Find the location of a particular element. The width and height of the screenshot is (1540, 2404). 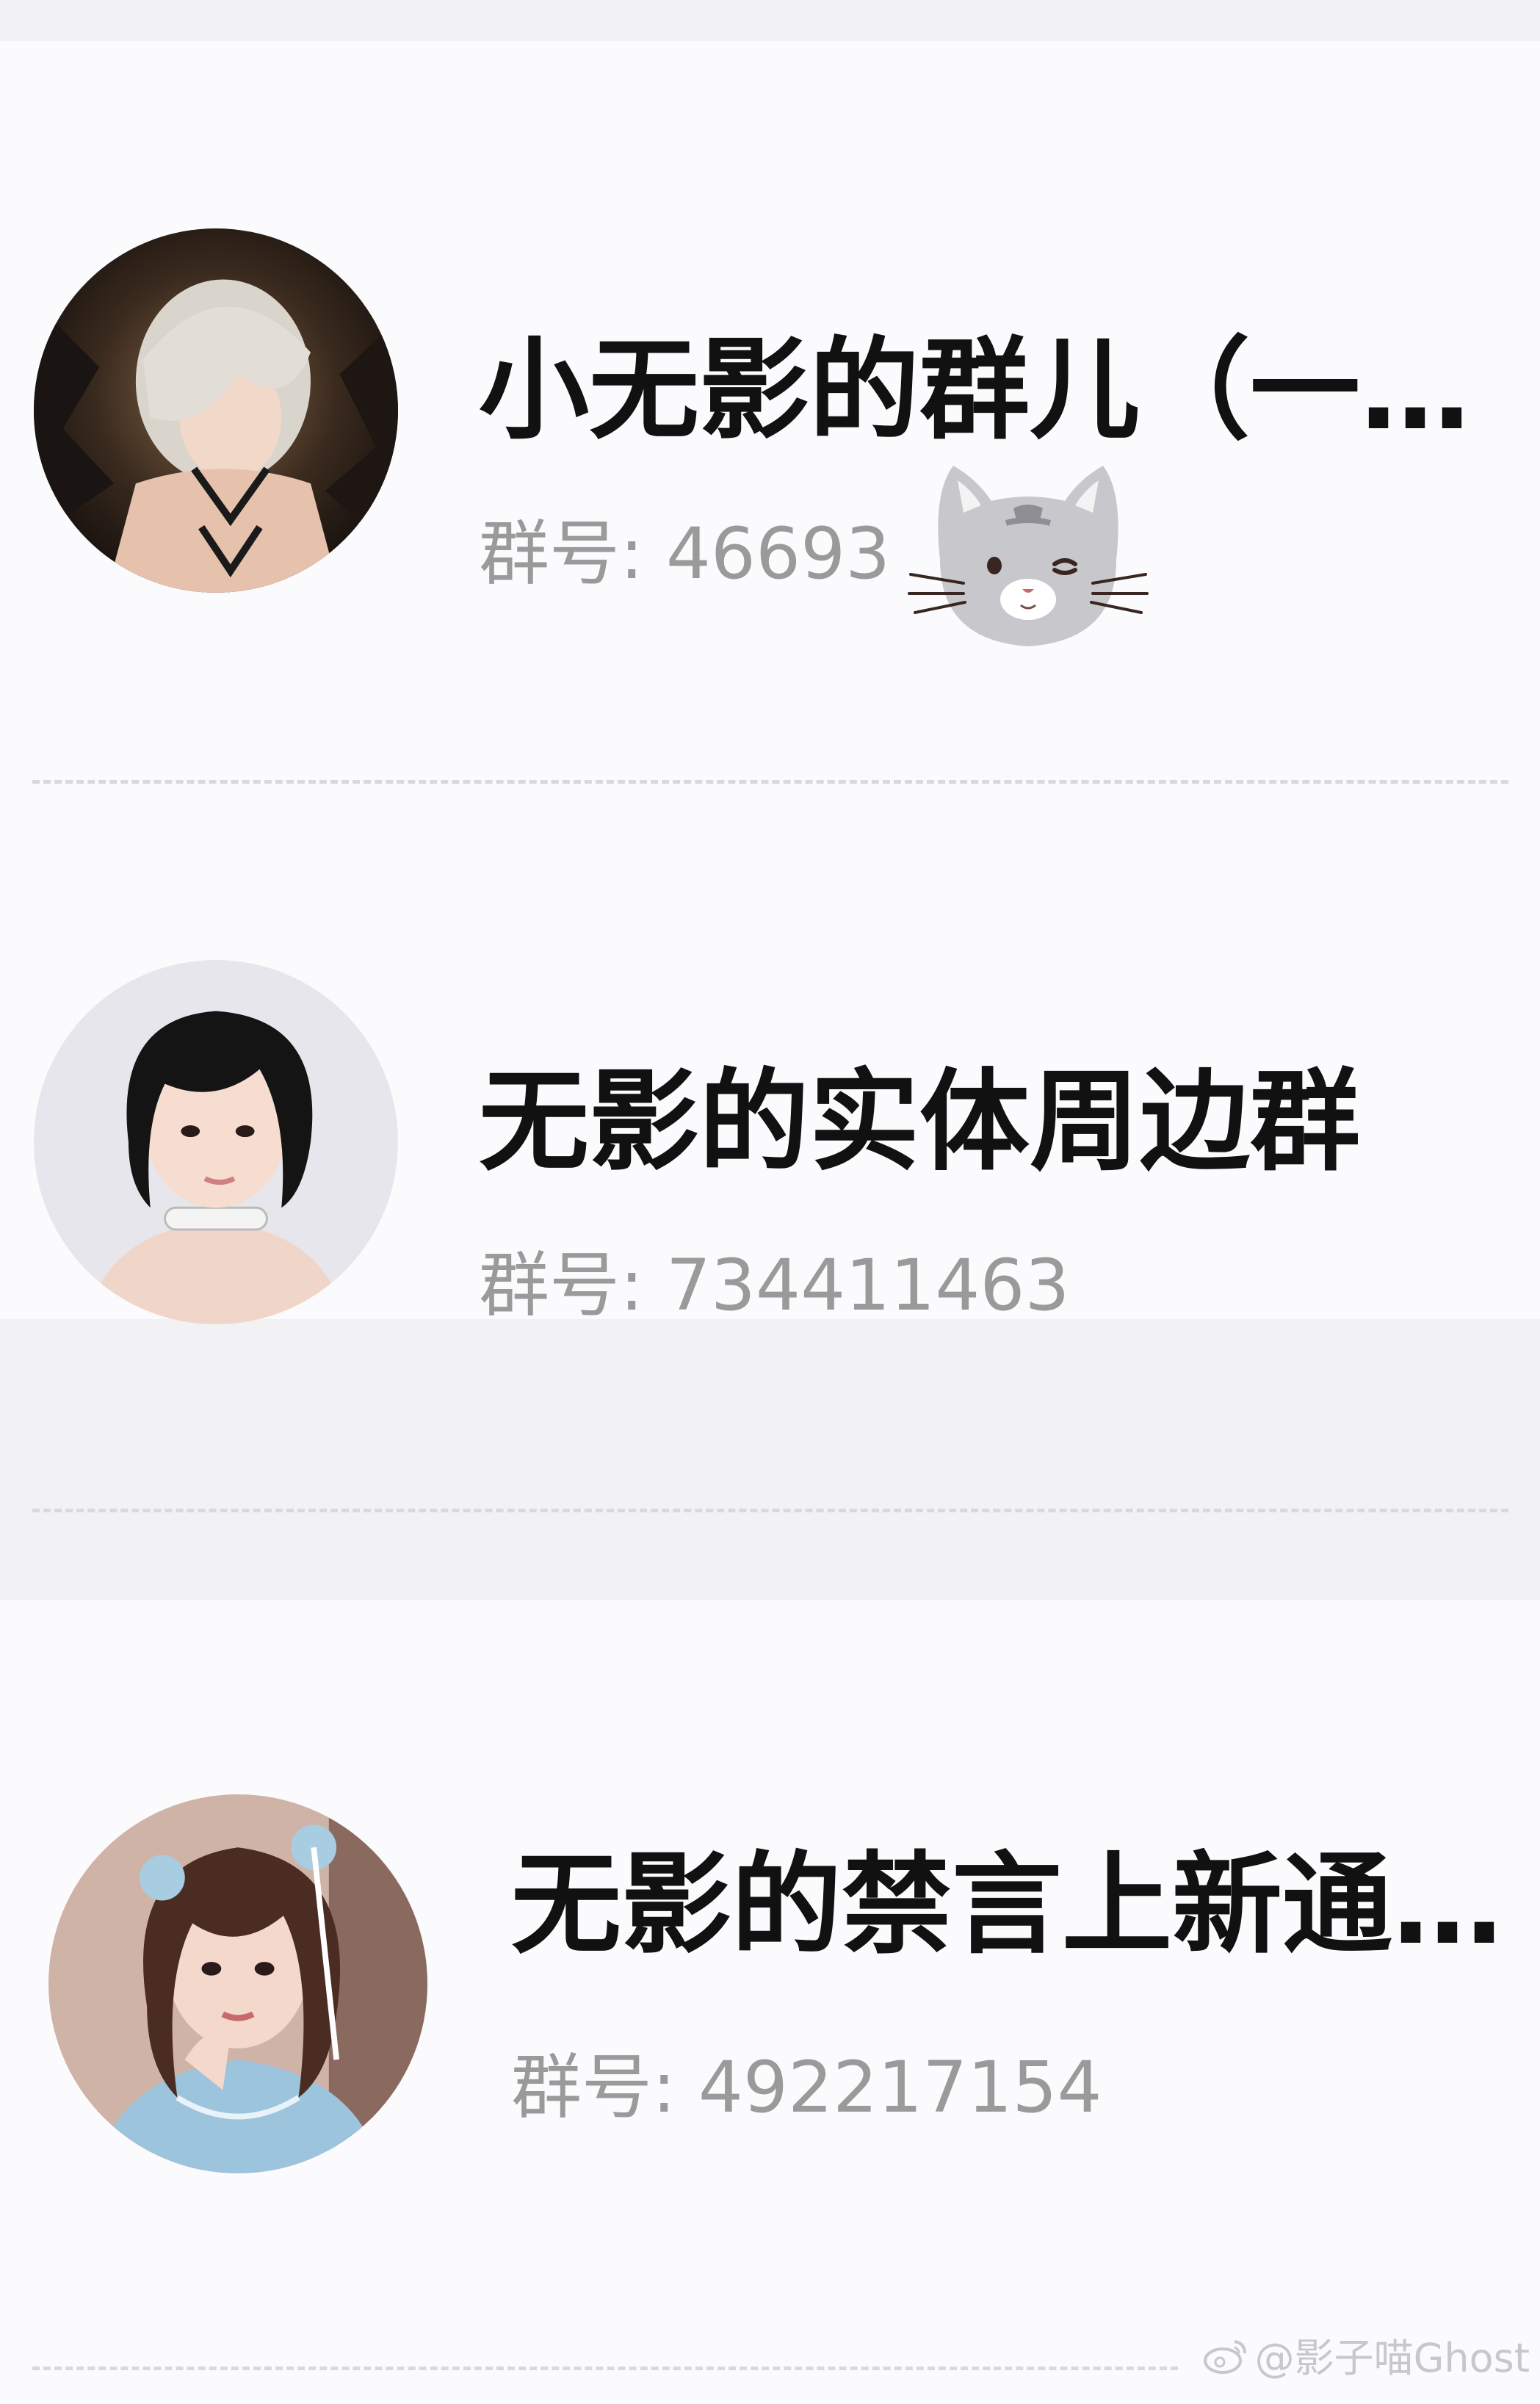

group-id-2: 群号: 734411463 is located at coordinates (774, 1285).